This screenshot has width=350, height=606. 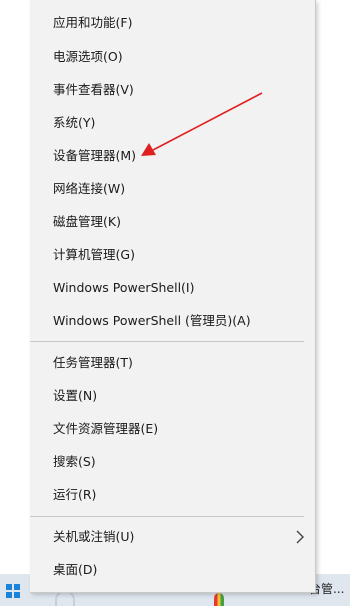 I want to click on menu-item-run: 运行(R), so click(x=74, y=495).